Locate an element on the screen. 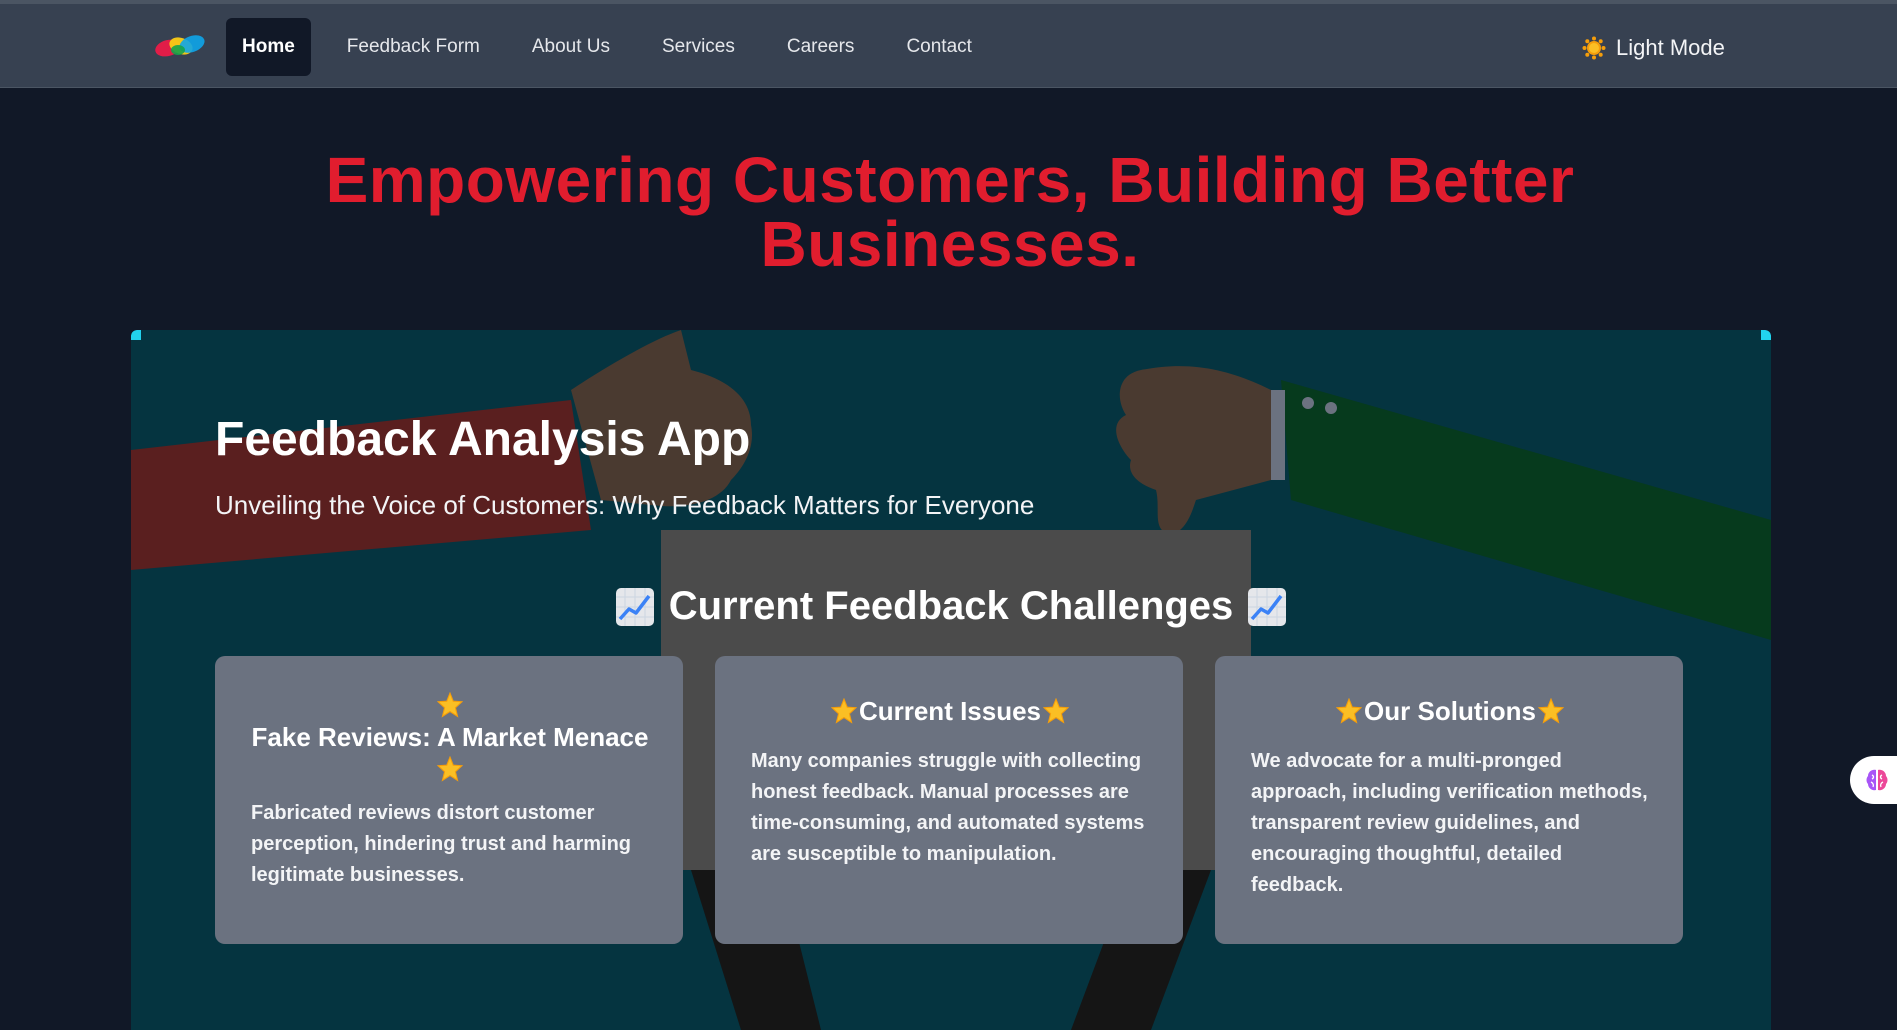 The height and width of the screenshot is (1030, 1897). nav-services: Services is located at coordinates (698, 47).